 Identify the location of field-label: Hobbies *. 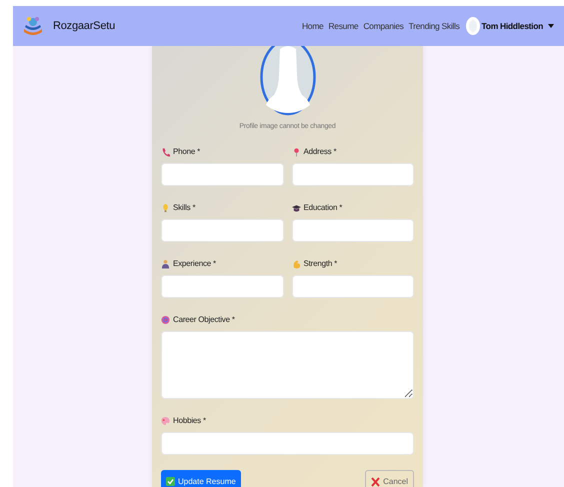
(189, 420).